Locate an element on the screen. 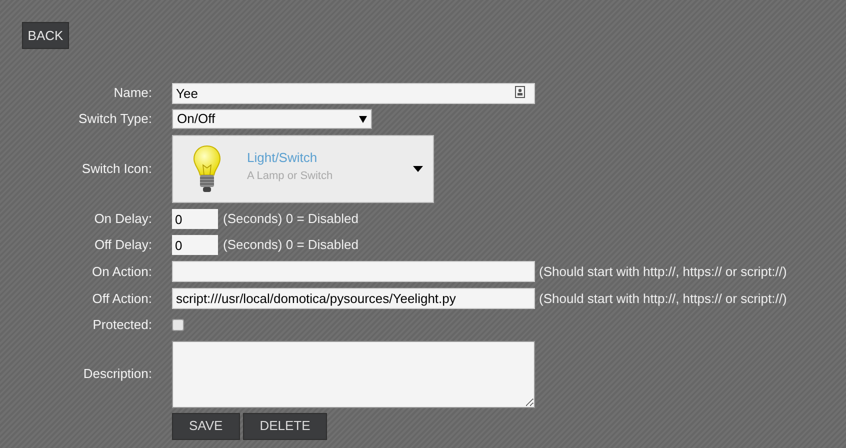 Image resolution: width=846 pixels, height=448 pixels. icon-title: Light/Switch is located at coordinates (282, 158).